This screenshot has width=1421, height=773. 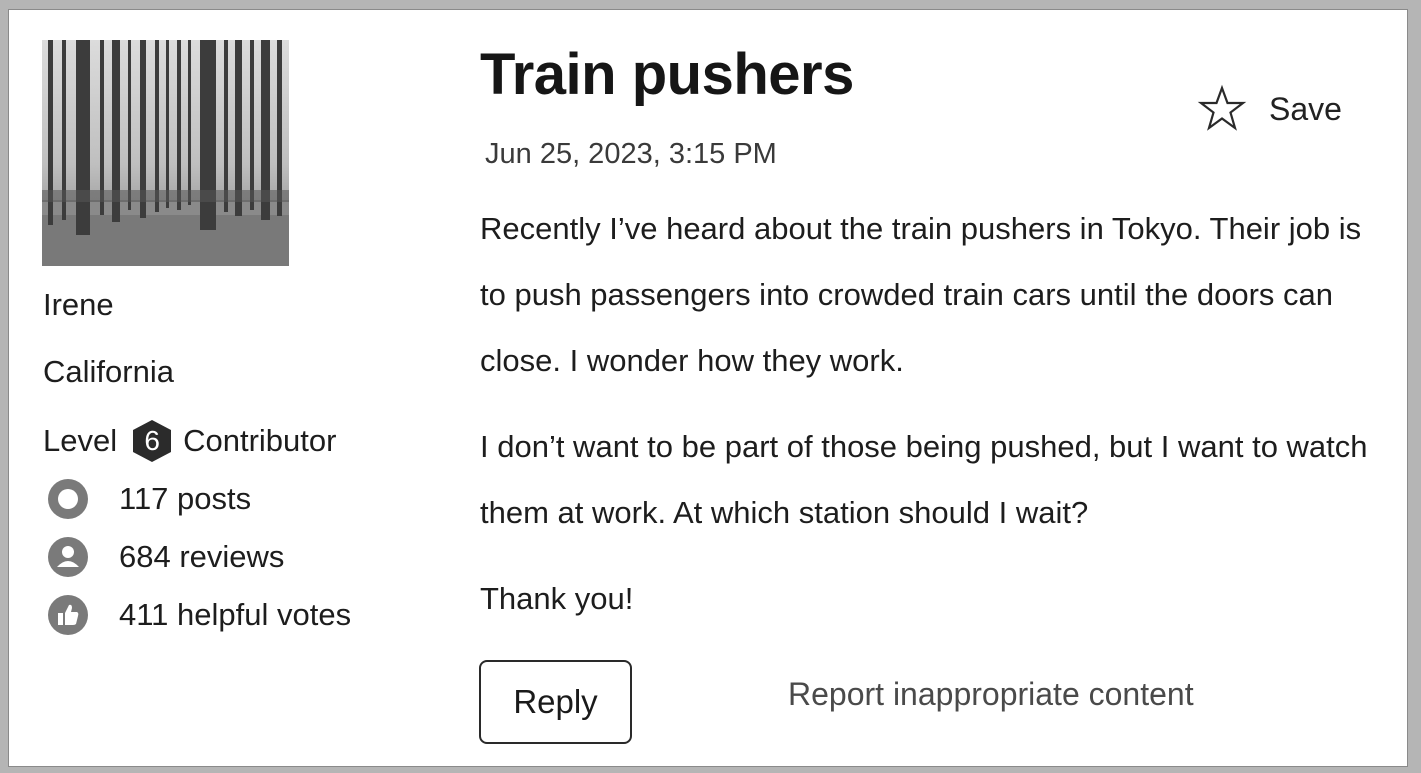 What do you see at coordinates (202, 556) in the screenshot?
I see `reviews-count: 684 reviews` at bounding box center [202, 556].